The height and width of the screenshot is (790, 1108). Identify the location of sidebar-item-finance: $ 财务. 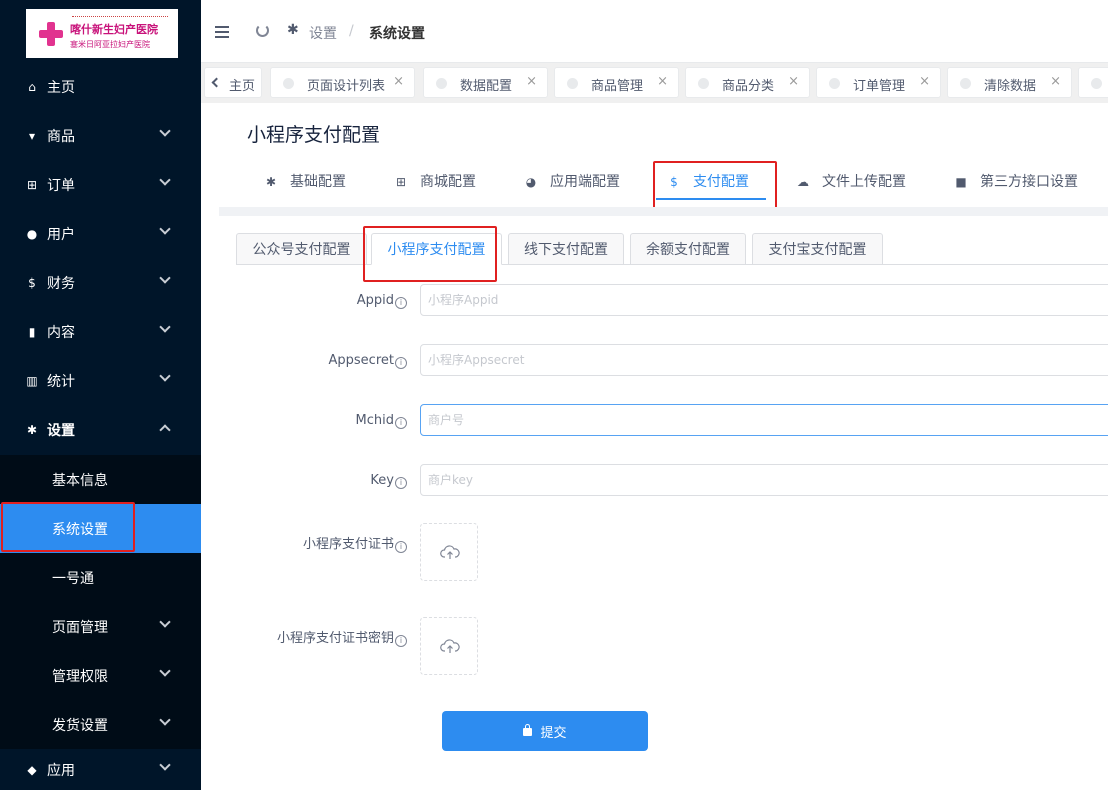
(100, 282).